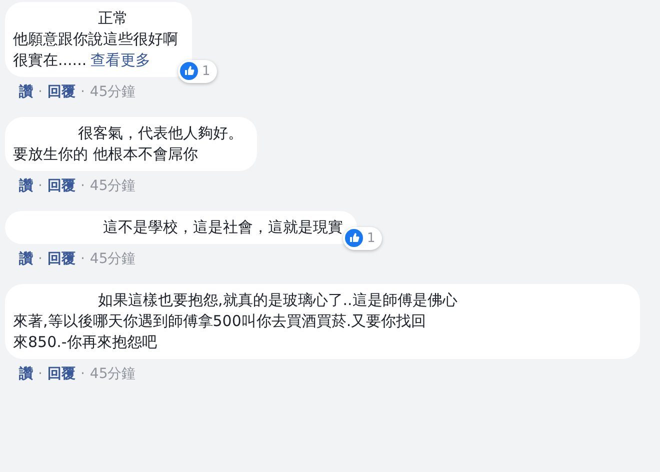 The image size is (660, 472). Describe the element at coordinates (120, 60) in the screenshot. I see `see-more-link: 查看更多` at that location.